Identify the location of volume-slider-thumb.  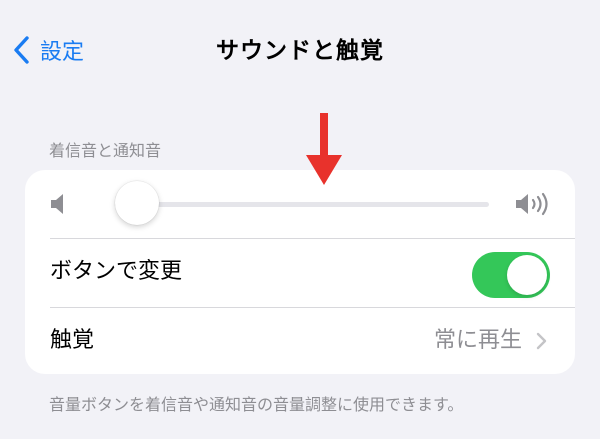
(137, 203).